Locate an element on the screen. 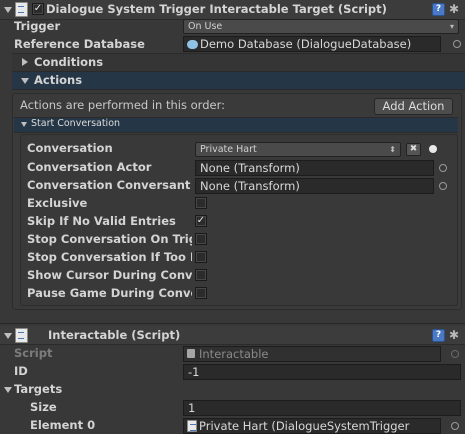 Image resolution: width=465 pixels, height=434 pixels. actions-label: Actions is located at coordinates (58, 80).